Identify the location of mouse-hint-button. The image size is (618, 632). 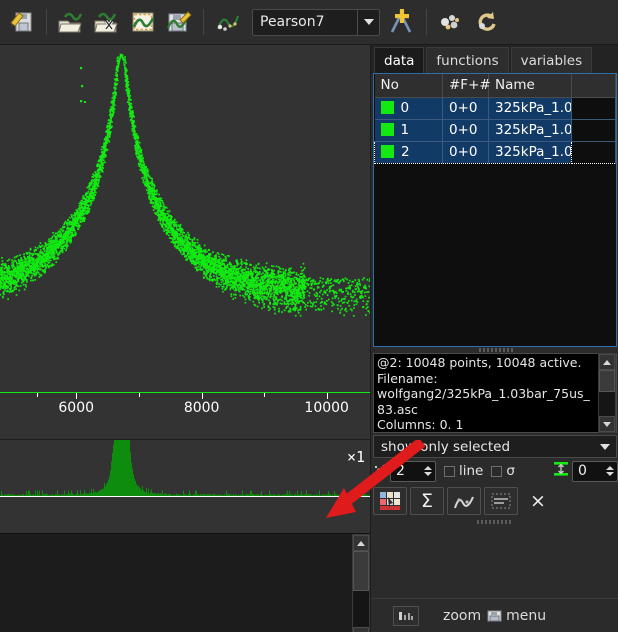
(406, 615).